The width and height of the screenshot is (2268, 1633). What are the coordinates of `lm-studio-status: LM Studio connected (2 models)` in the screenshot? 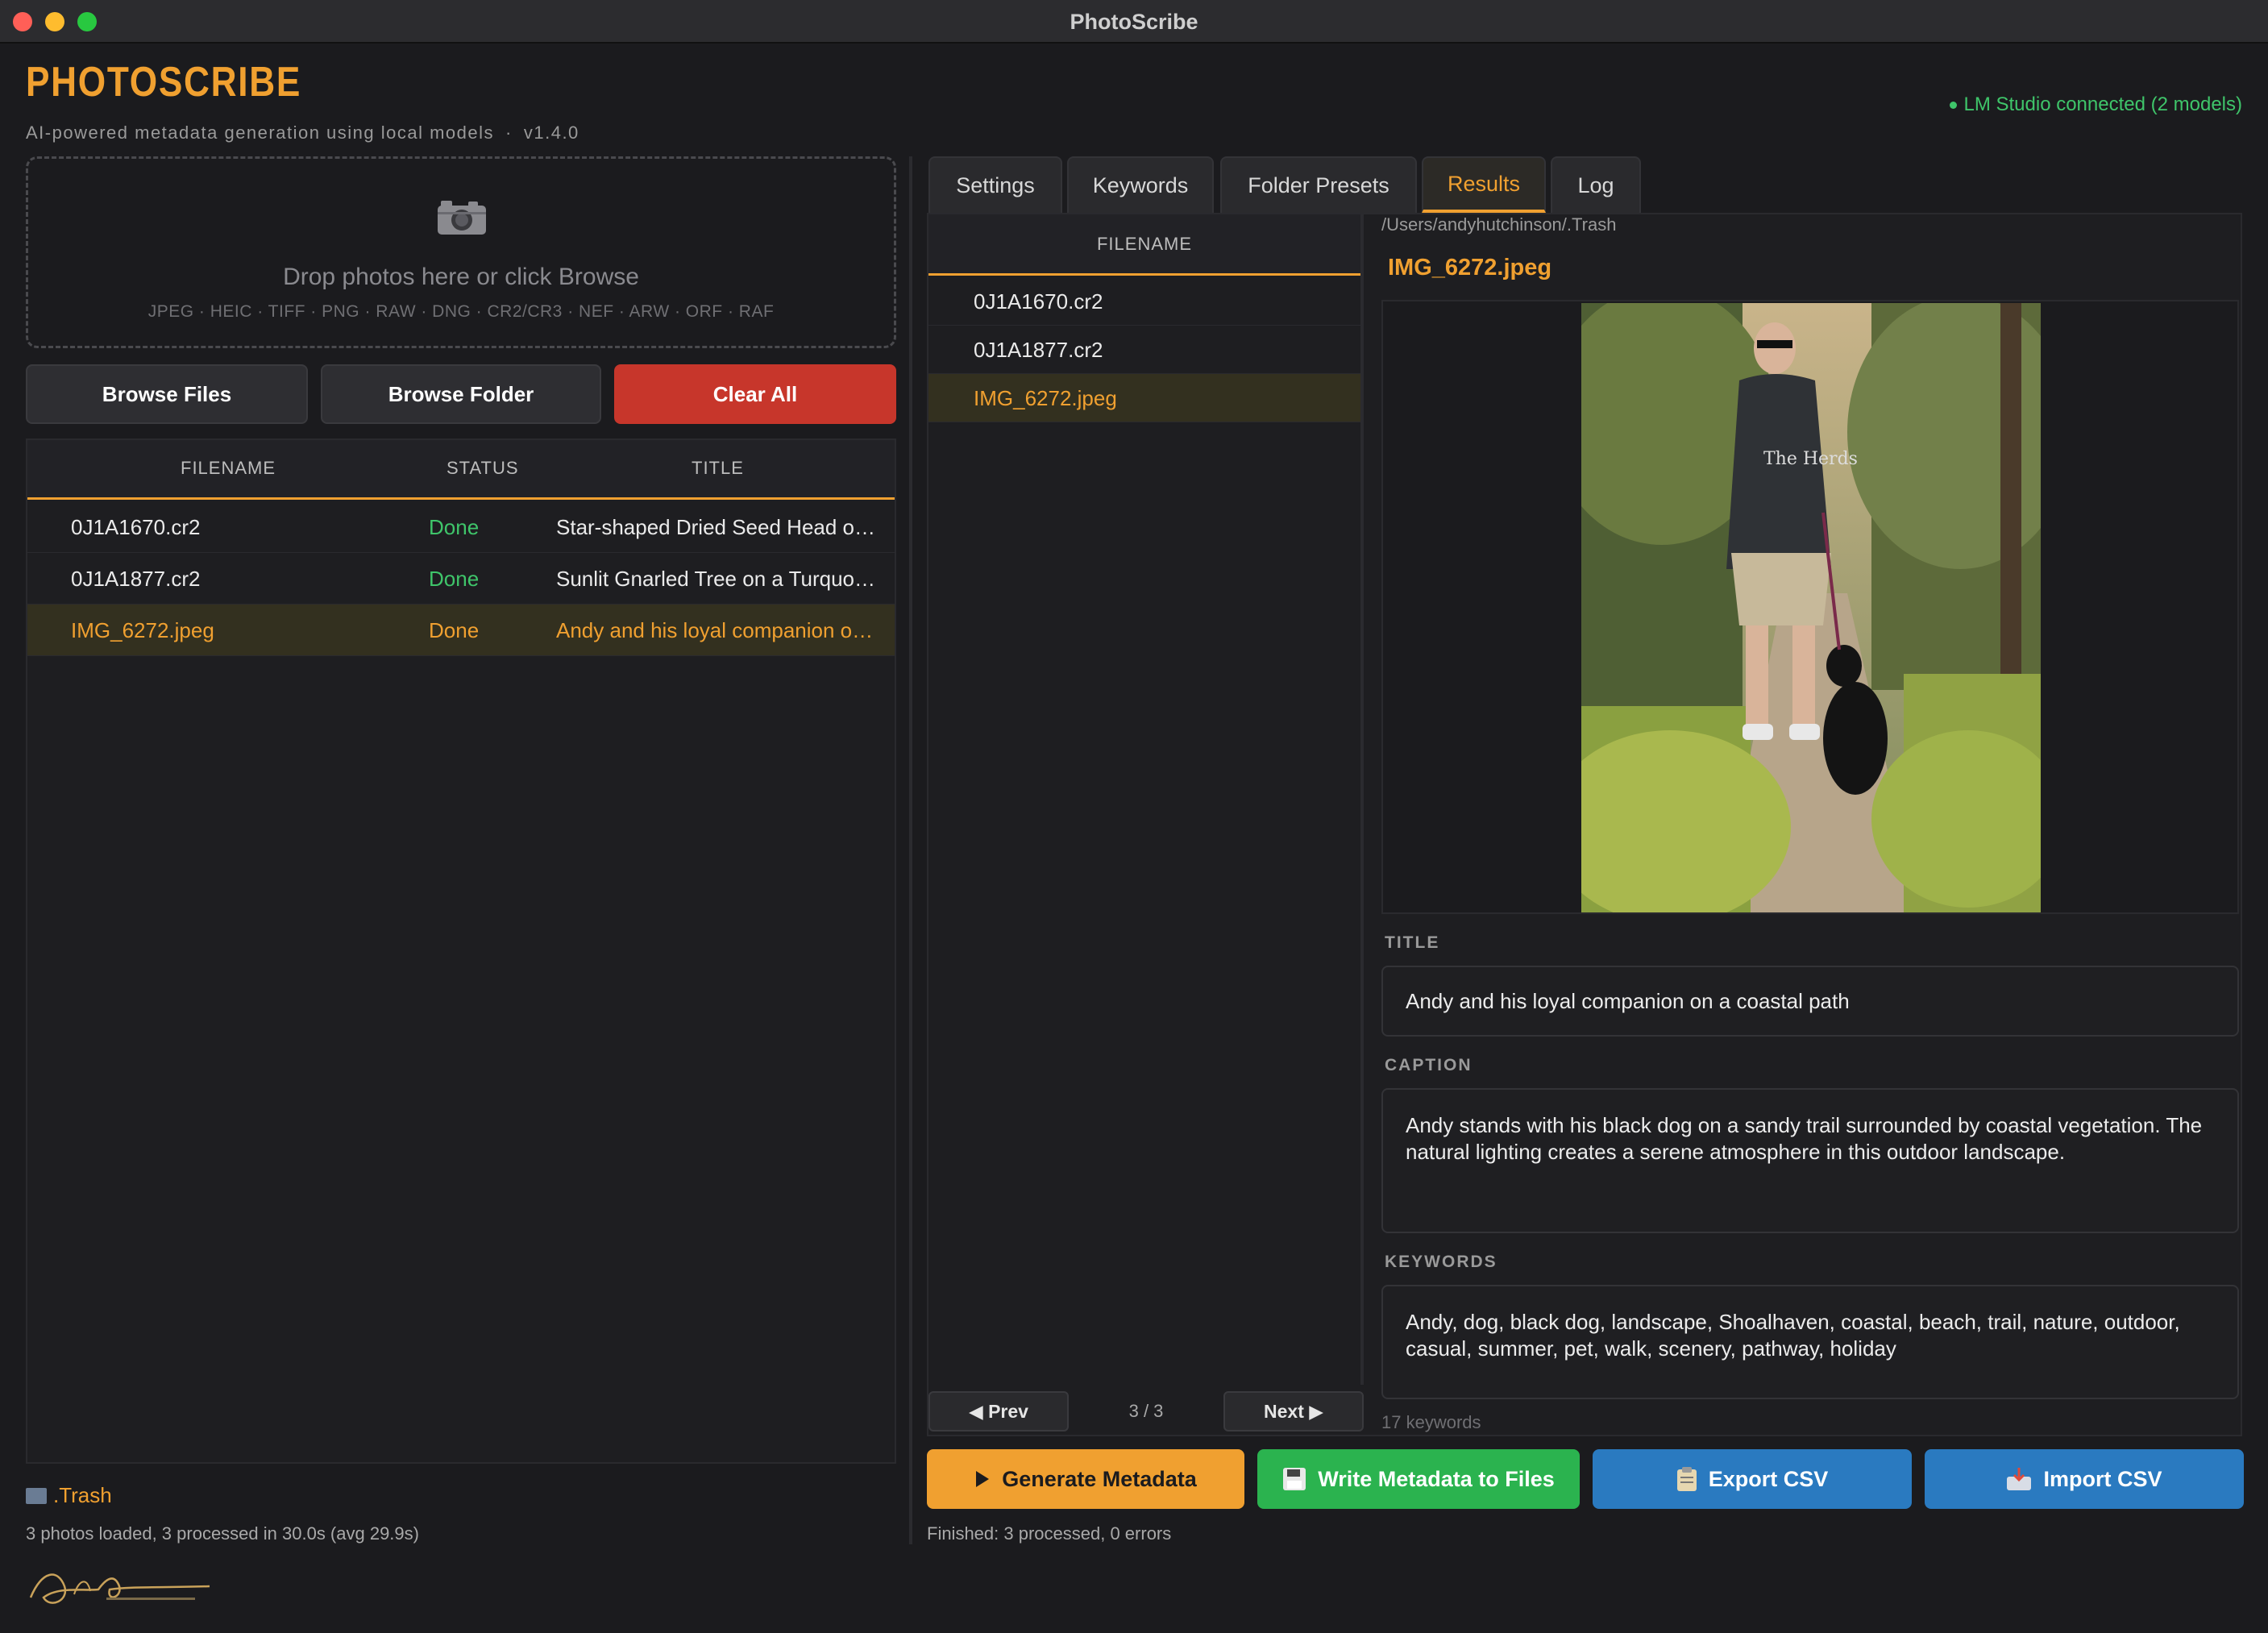 It's located at (2096, 104).